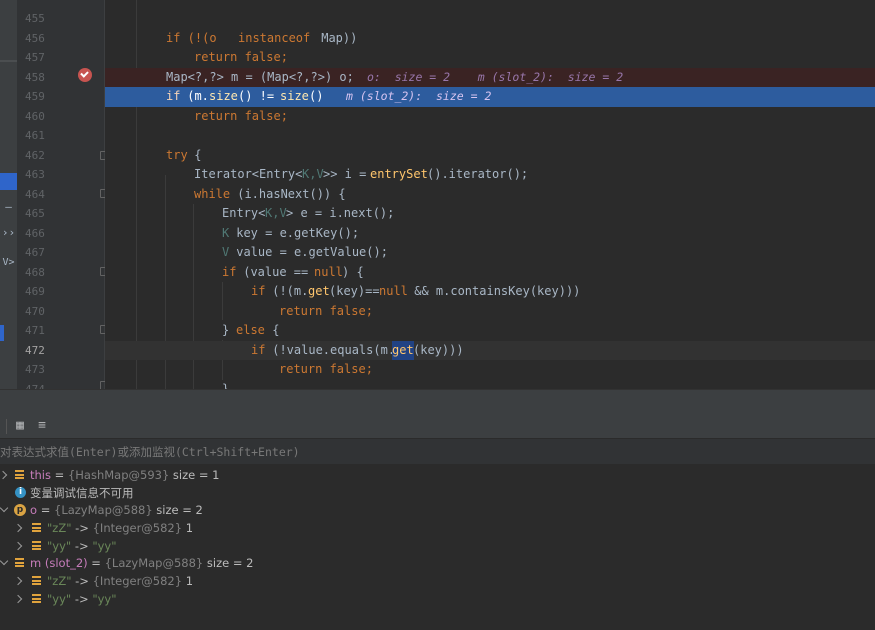 The image size is (875, 630). Describe the element at coordinates (294, 232) in the screenshot. I see `code-text: key = e.getKey();` at that location.